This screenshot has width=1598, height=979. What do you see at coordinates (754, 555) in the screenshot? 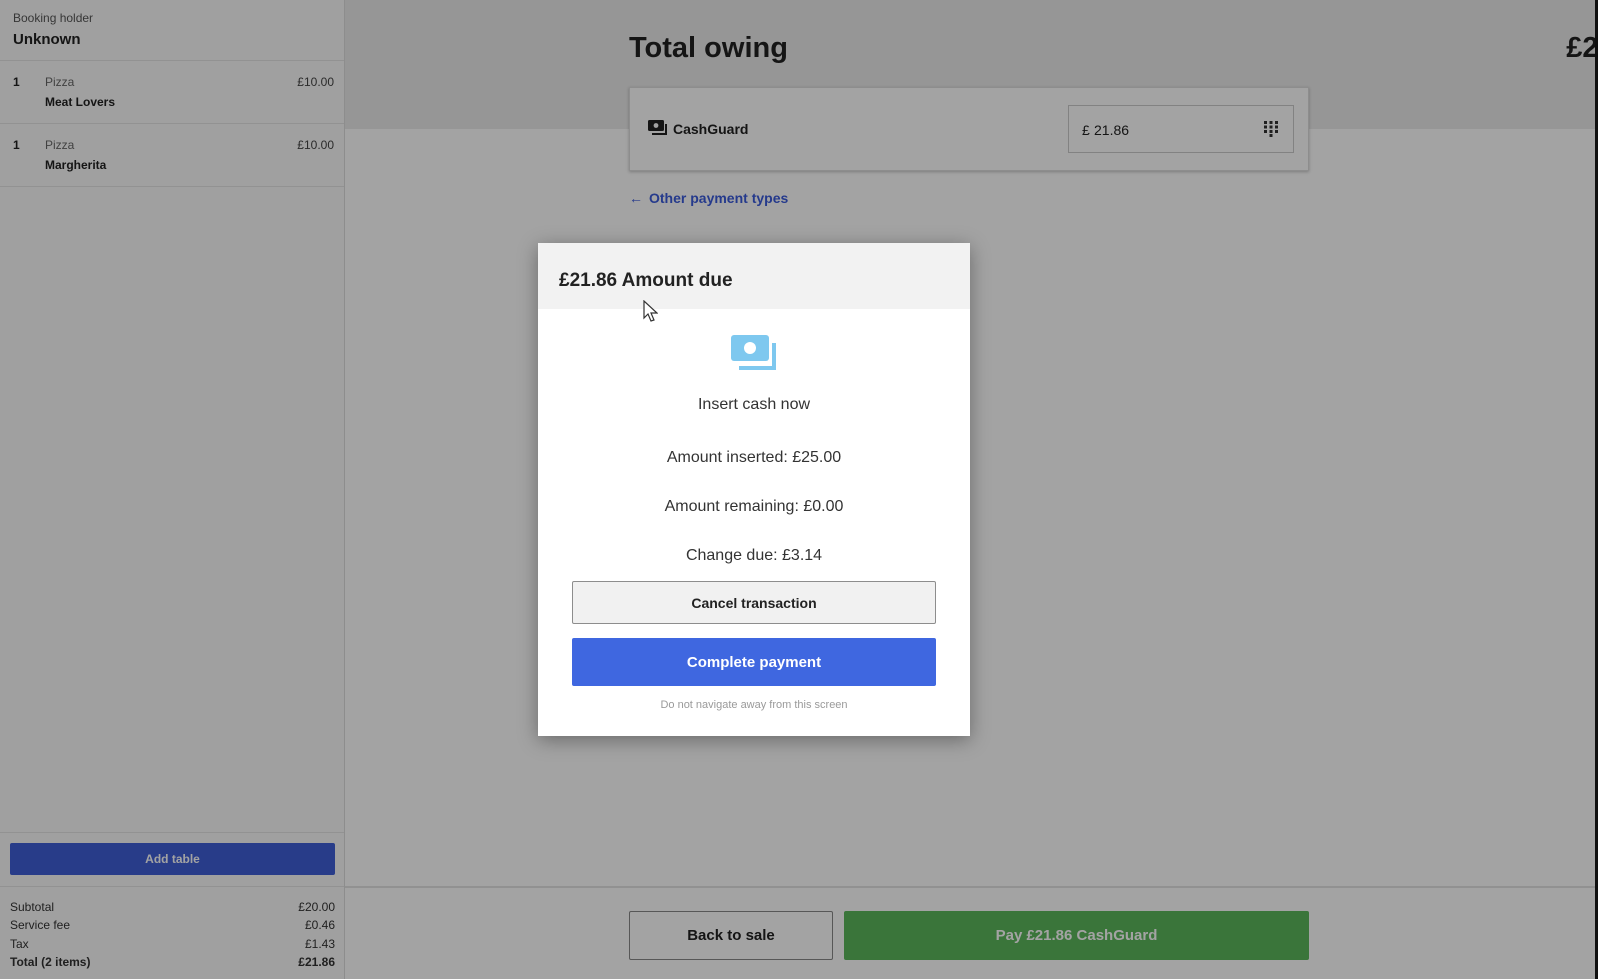
I see `change-due: Change due: £3.14` at bounding box center [754, 555].